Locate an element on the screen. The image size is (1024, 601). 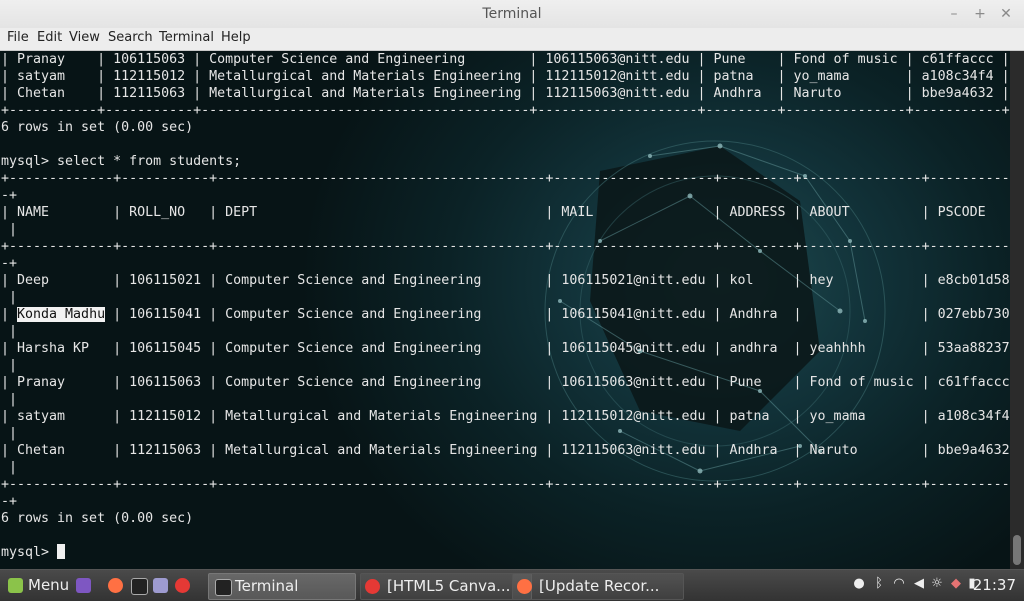
minimize-icon: – is located at coordinates (954, 14).